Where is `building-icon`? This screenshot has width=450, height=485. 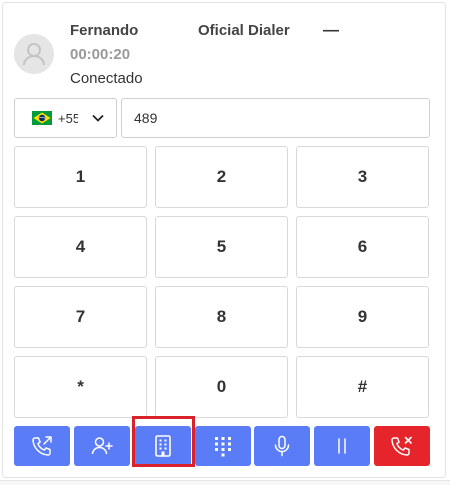 building-icon is located at coordinates (163, 446).